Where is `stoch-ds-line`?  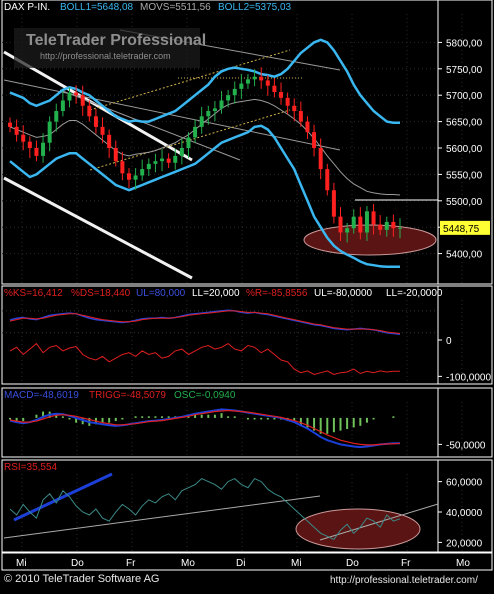 stoch-ds-line is located at coordinates (205, 322).